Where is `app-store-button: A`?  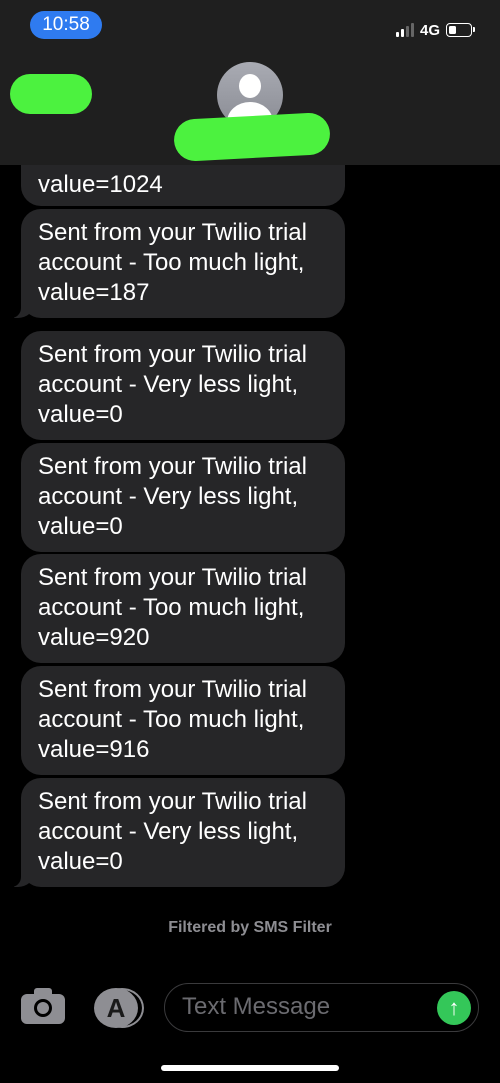 app-store-button: A is located at coordinates (119, 1008).